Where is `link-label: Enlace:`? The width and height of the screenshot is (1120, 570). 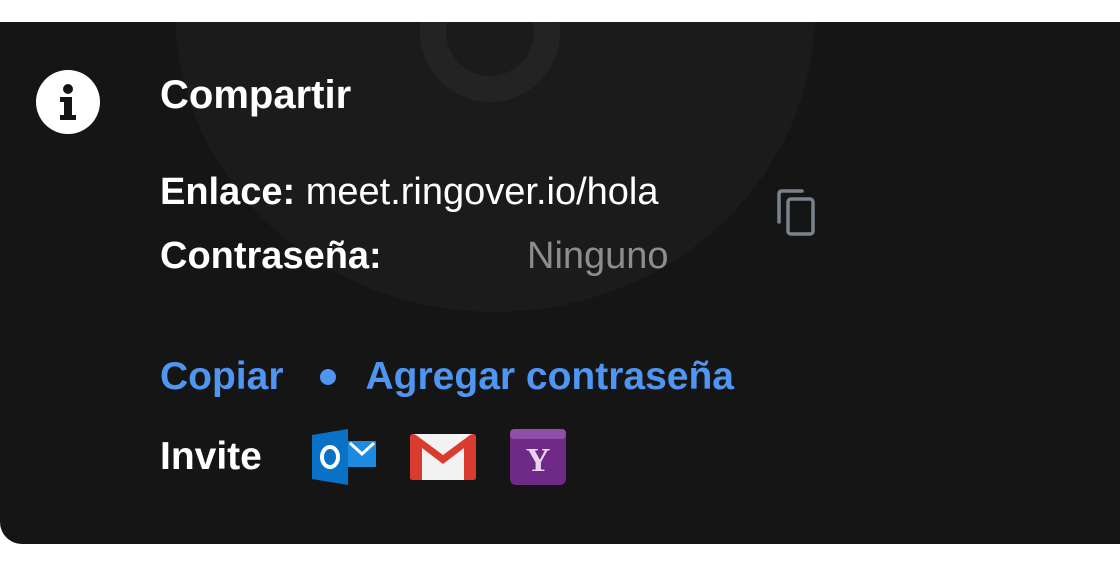
link-label: Enlace: is located at coordinates (228, 192).